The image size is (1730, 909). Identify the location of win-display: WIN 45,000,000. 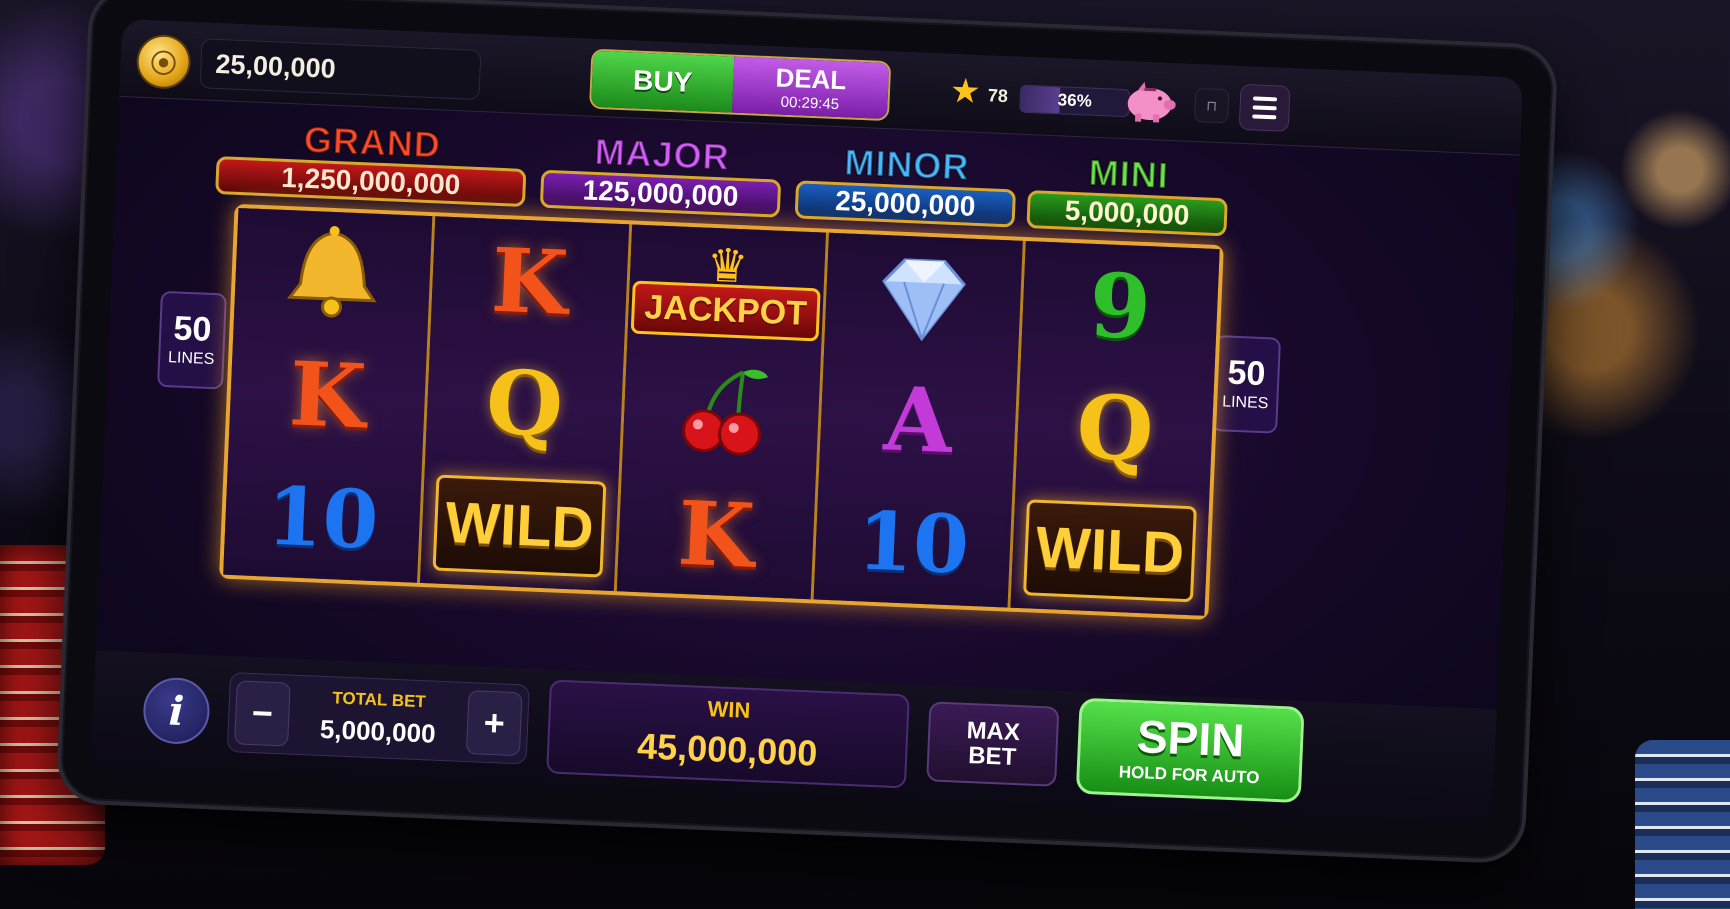
(728, 734).